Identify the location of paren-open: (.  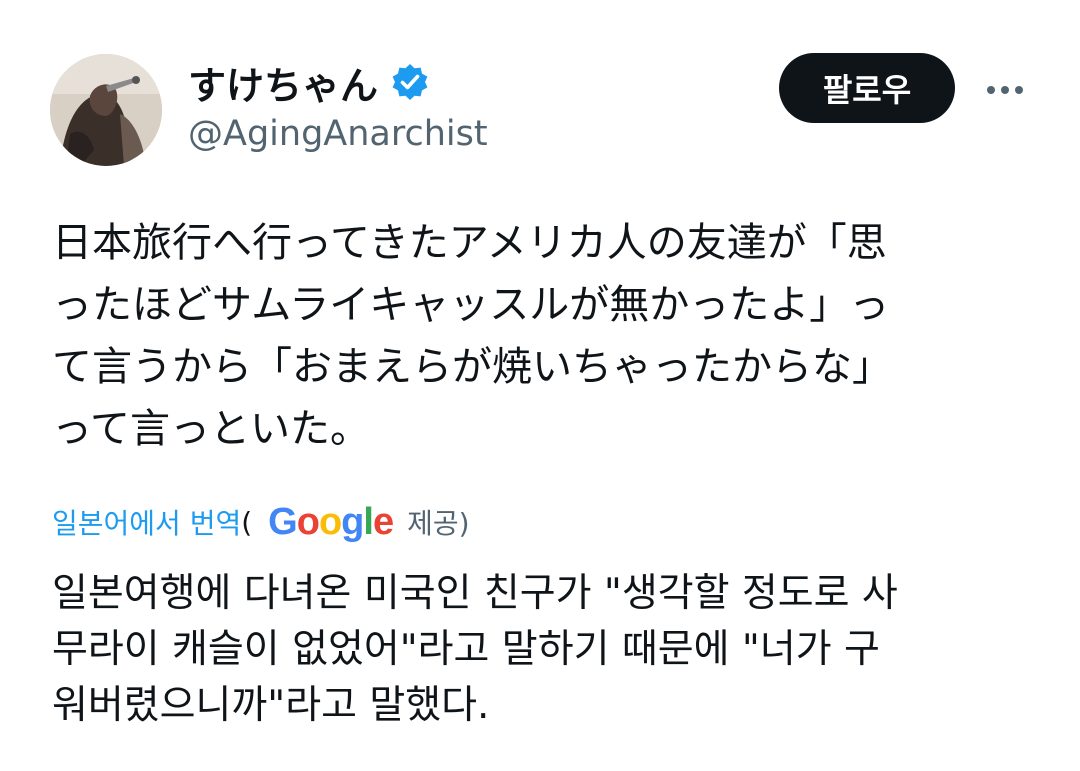
(247, 522).